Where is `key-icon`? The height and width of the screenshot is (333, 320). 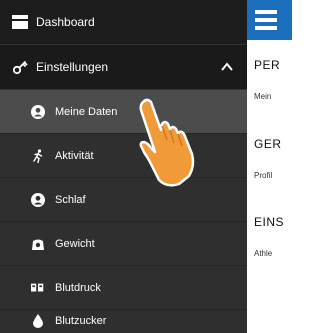
key-icon is located at coordinates (20, 67).